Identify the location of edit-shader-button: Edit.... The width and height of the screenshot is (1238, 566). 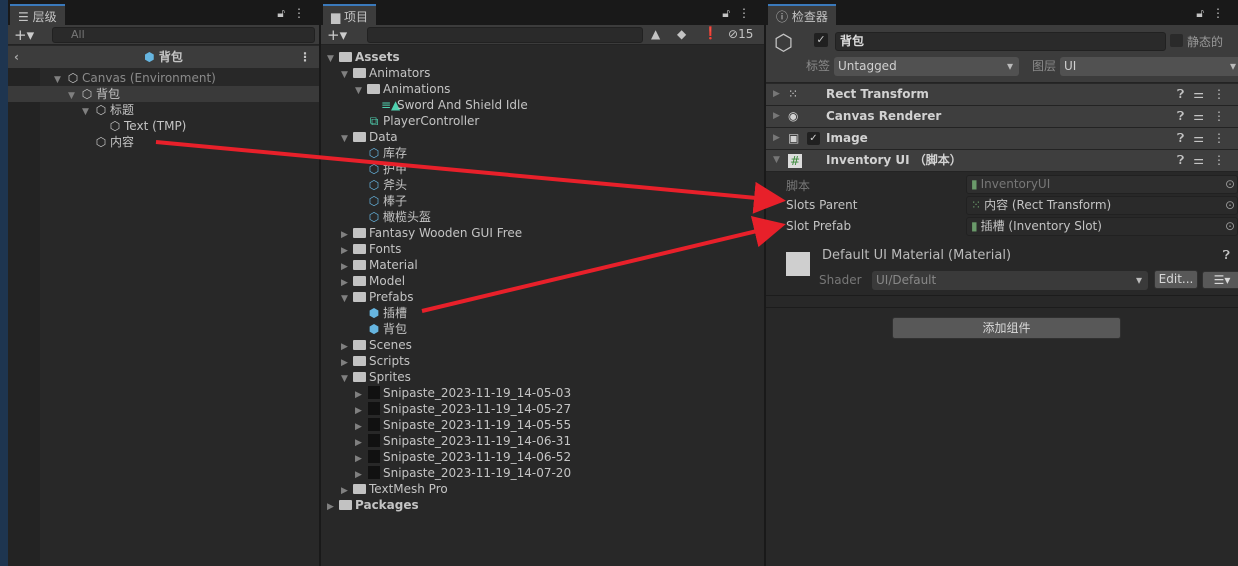
(1176, 279).